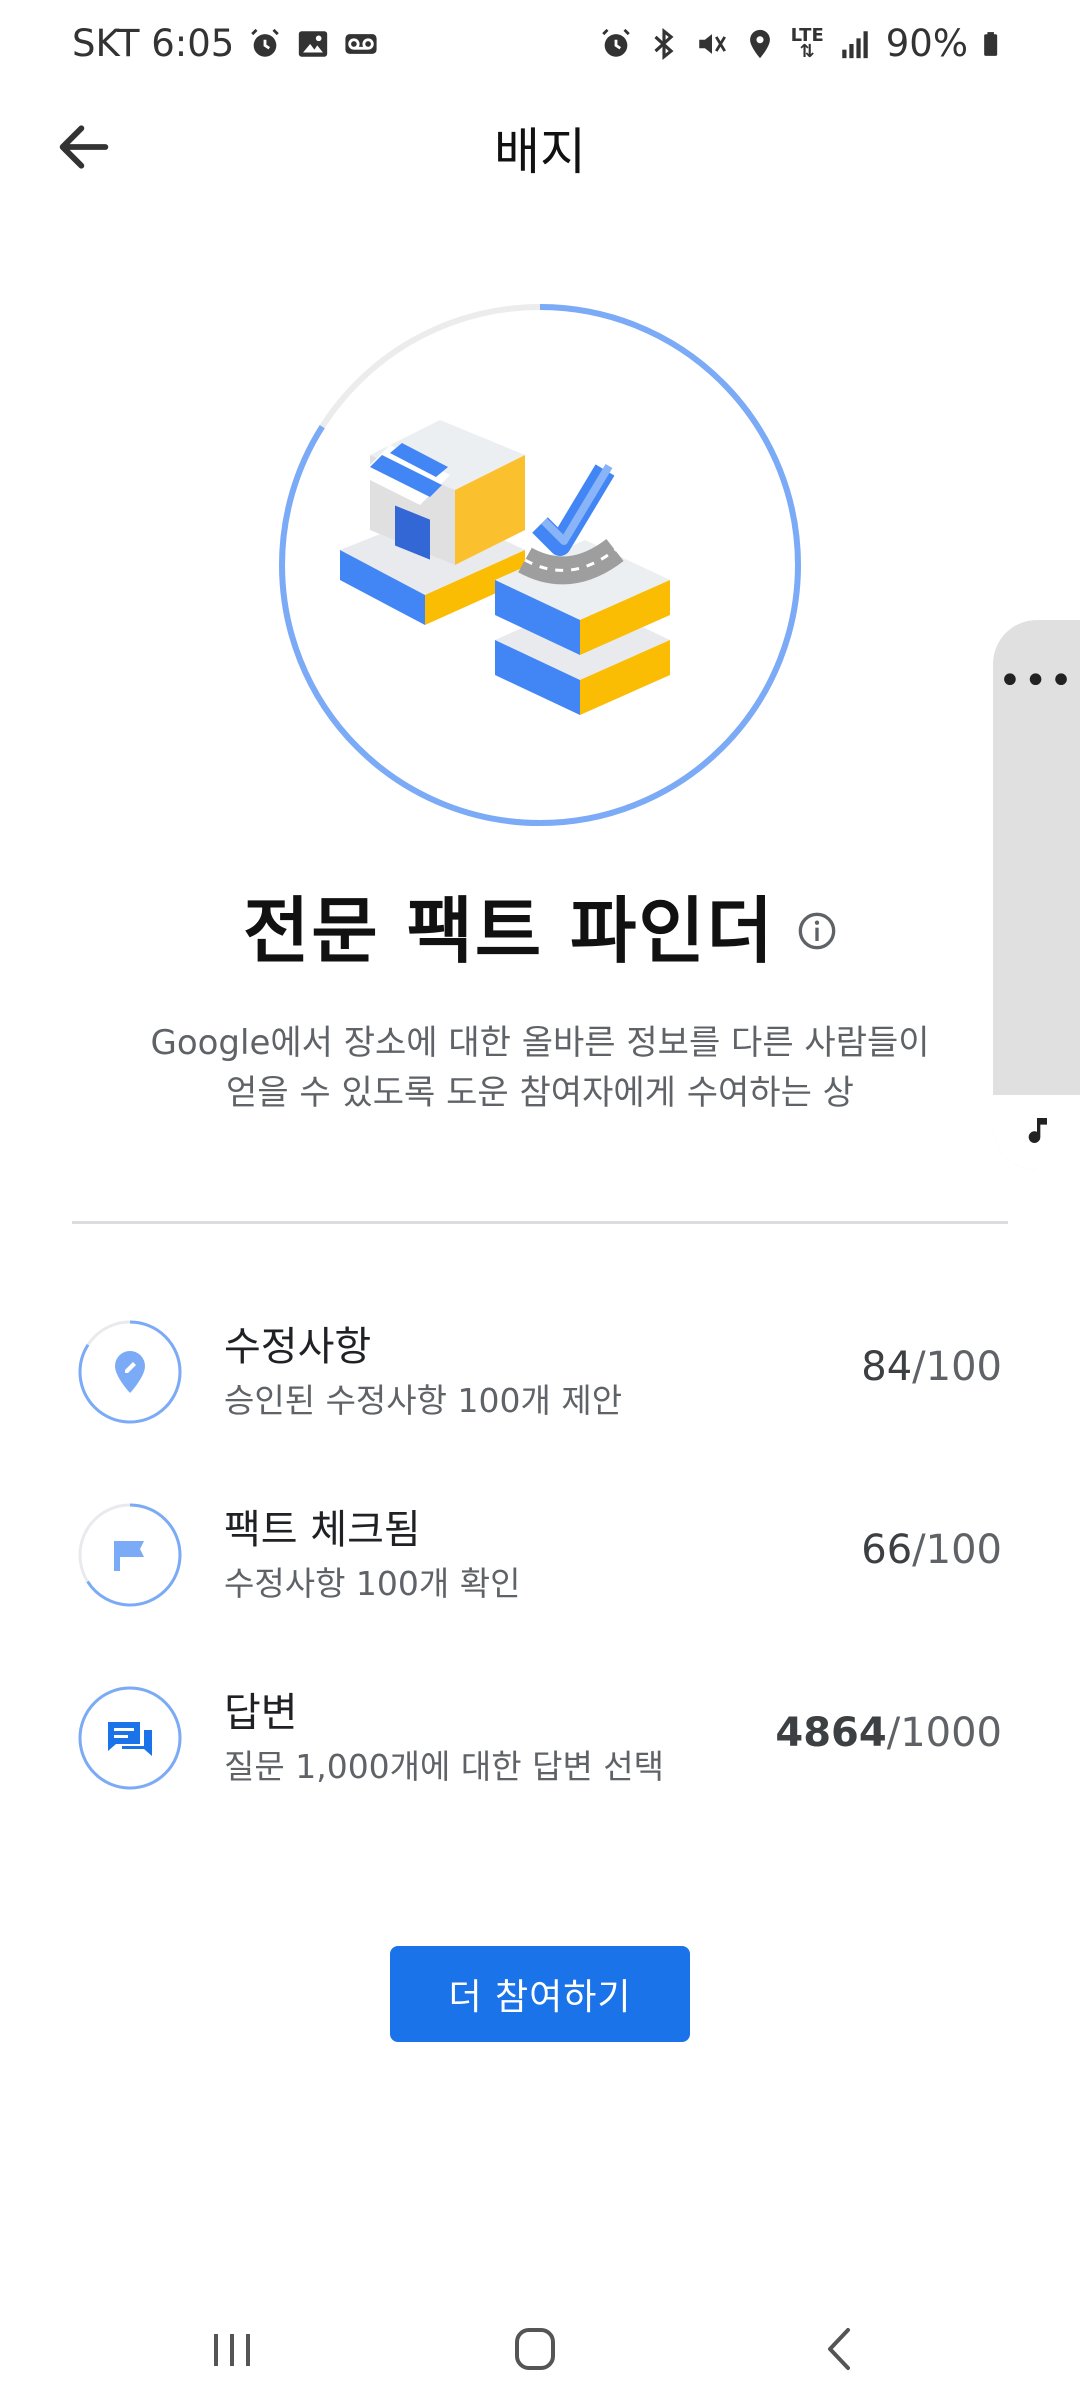  I want to click on badge-name-row: 전문 팩트 파인더, so click(540, 924).